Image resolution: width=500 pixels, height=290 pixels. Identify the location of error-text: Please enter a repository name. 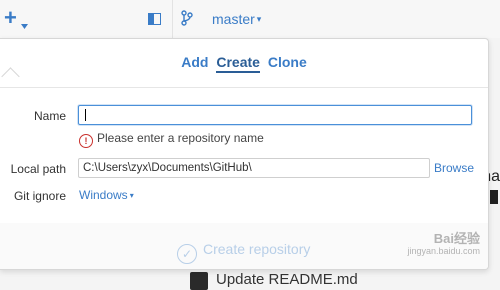
(180, 138).